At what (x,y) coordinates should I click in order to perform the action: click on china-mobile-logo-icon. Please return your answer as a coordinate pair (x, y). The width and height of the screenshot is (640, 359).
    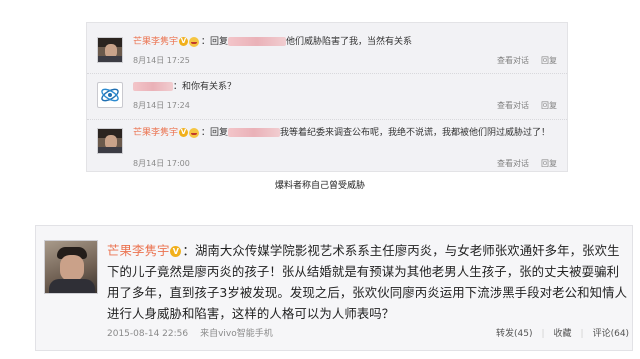
    Looking at the image, I should click on (110, 95).